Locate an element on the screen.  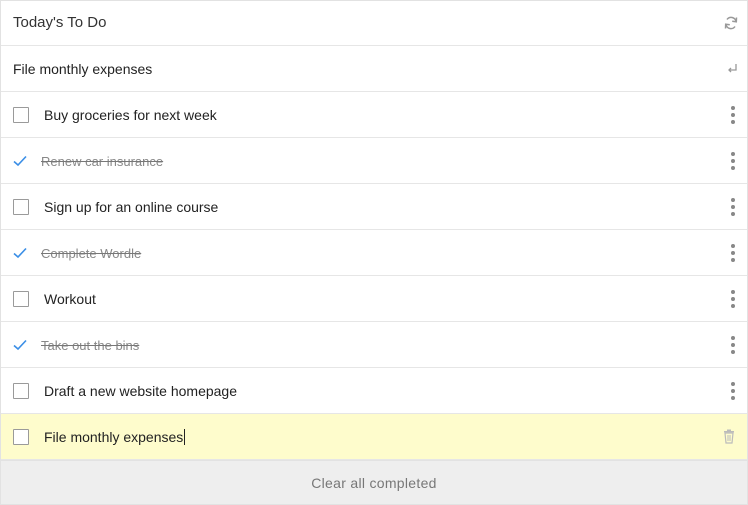
header: Today's To Do is located at coordinates (374, 23).